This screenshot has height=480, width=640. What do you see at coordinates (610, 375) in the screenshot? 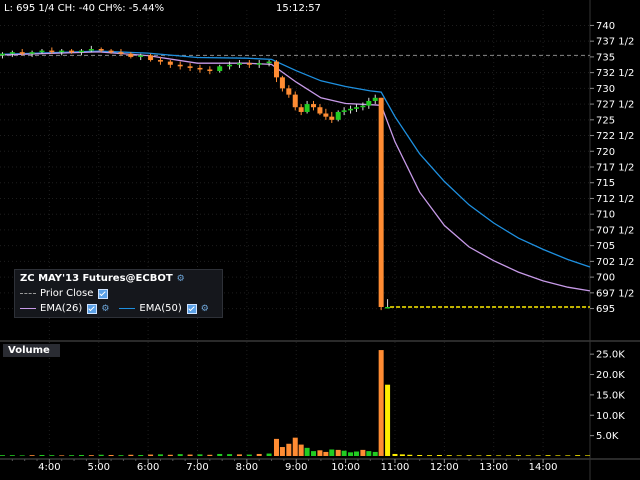
I see `volume-tick-label: 20.0K` at bounding box center [610, 375].